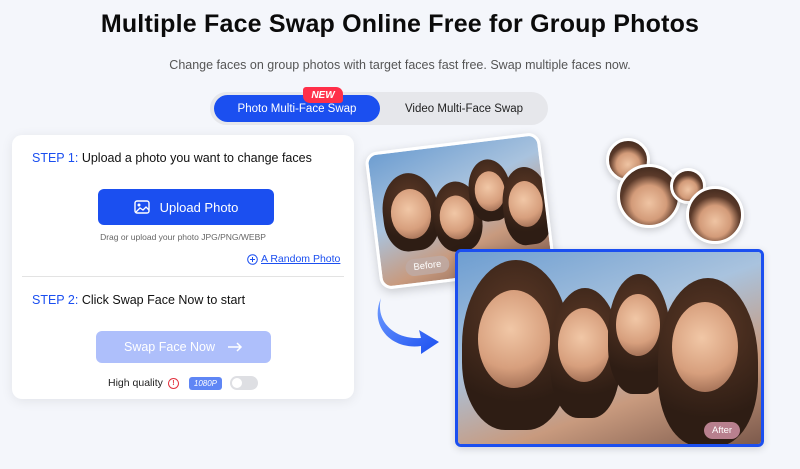 The width and height of the screenshot is (800, 469). I want to click on step-1-number: STEP 1:, so click(55, 158).